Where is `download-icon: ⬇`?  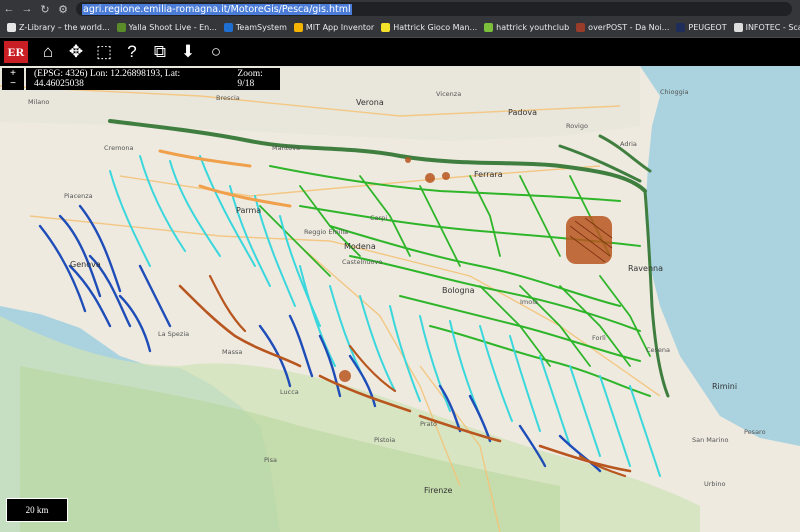 download-icon: ⬇ is located at coordinates (188, 52).